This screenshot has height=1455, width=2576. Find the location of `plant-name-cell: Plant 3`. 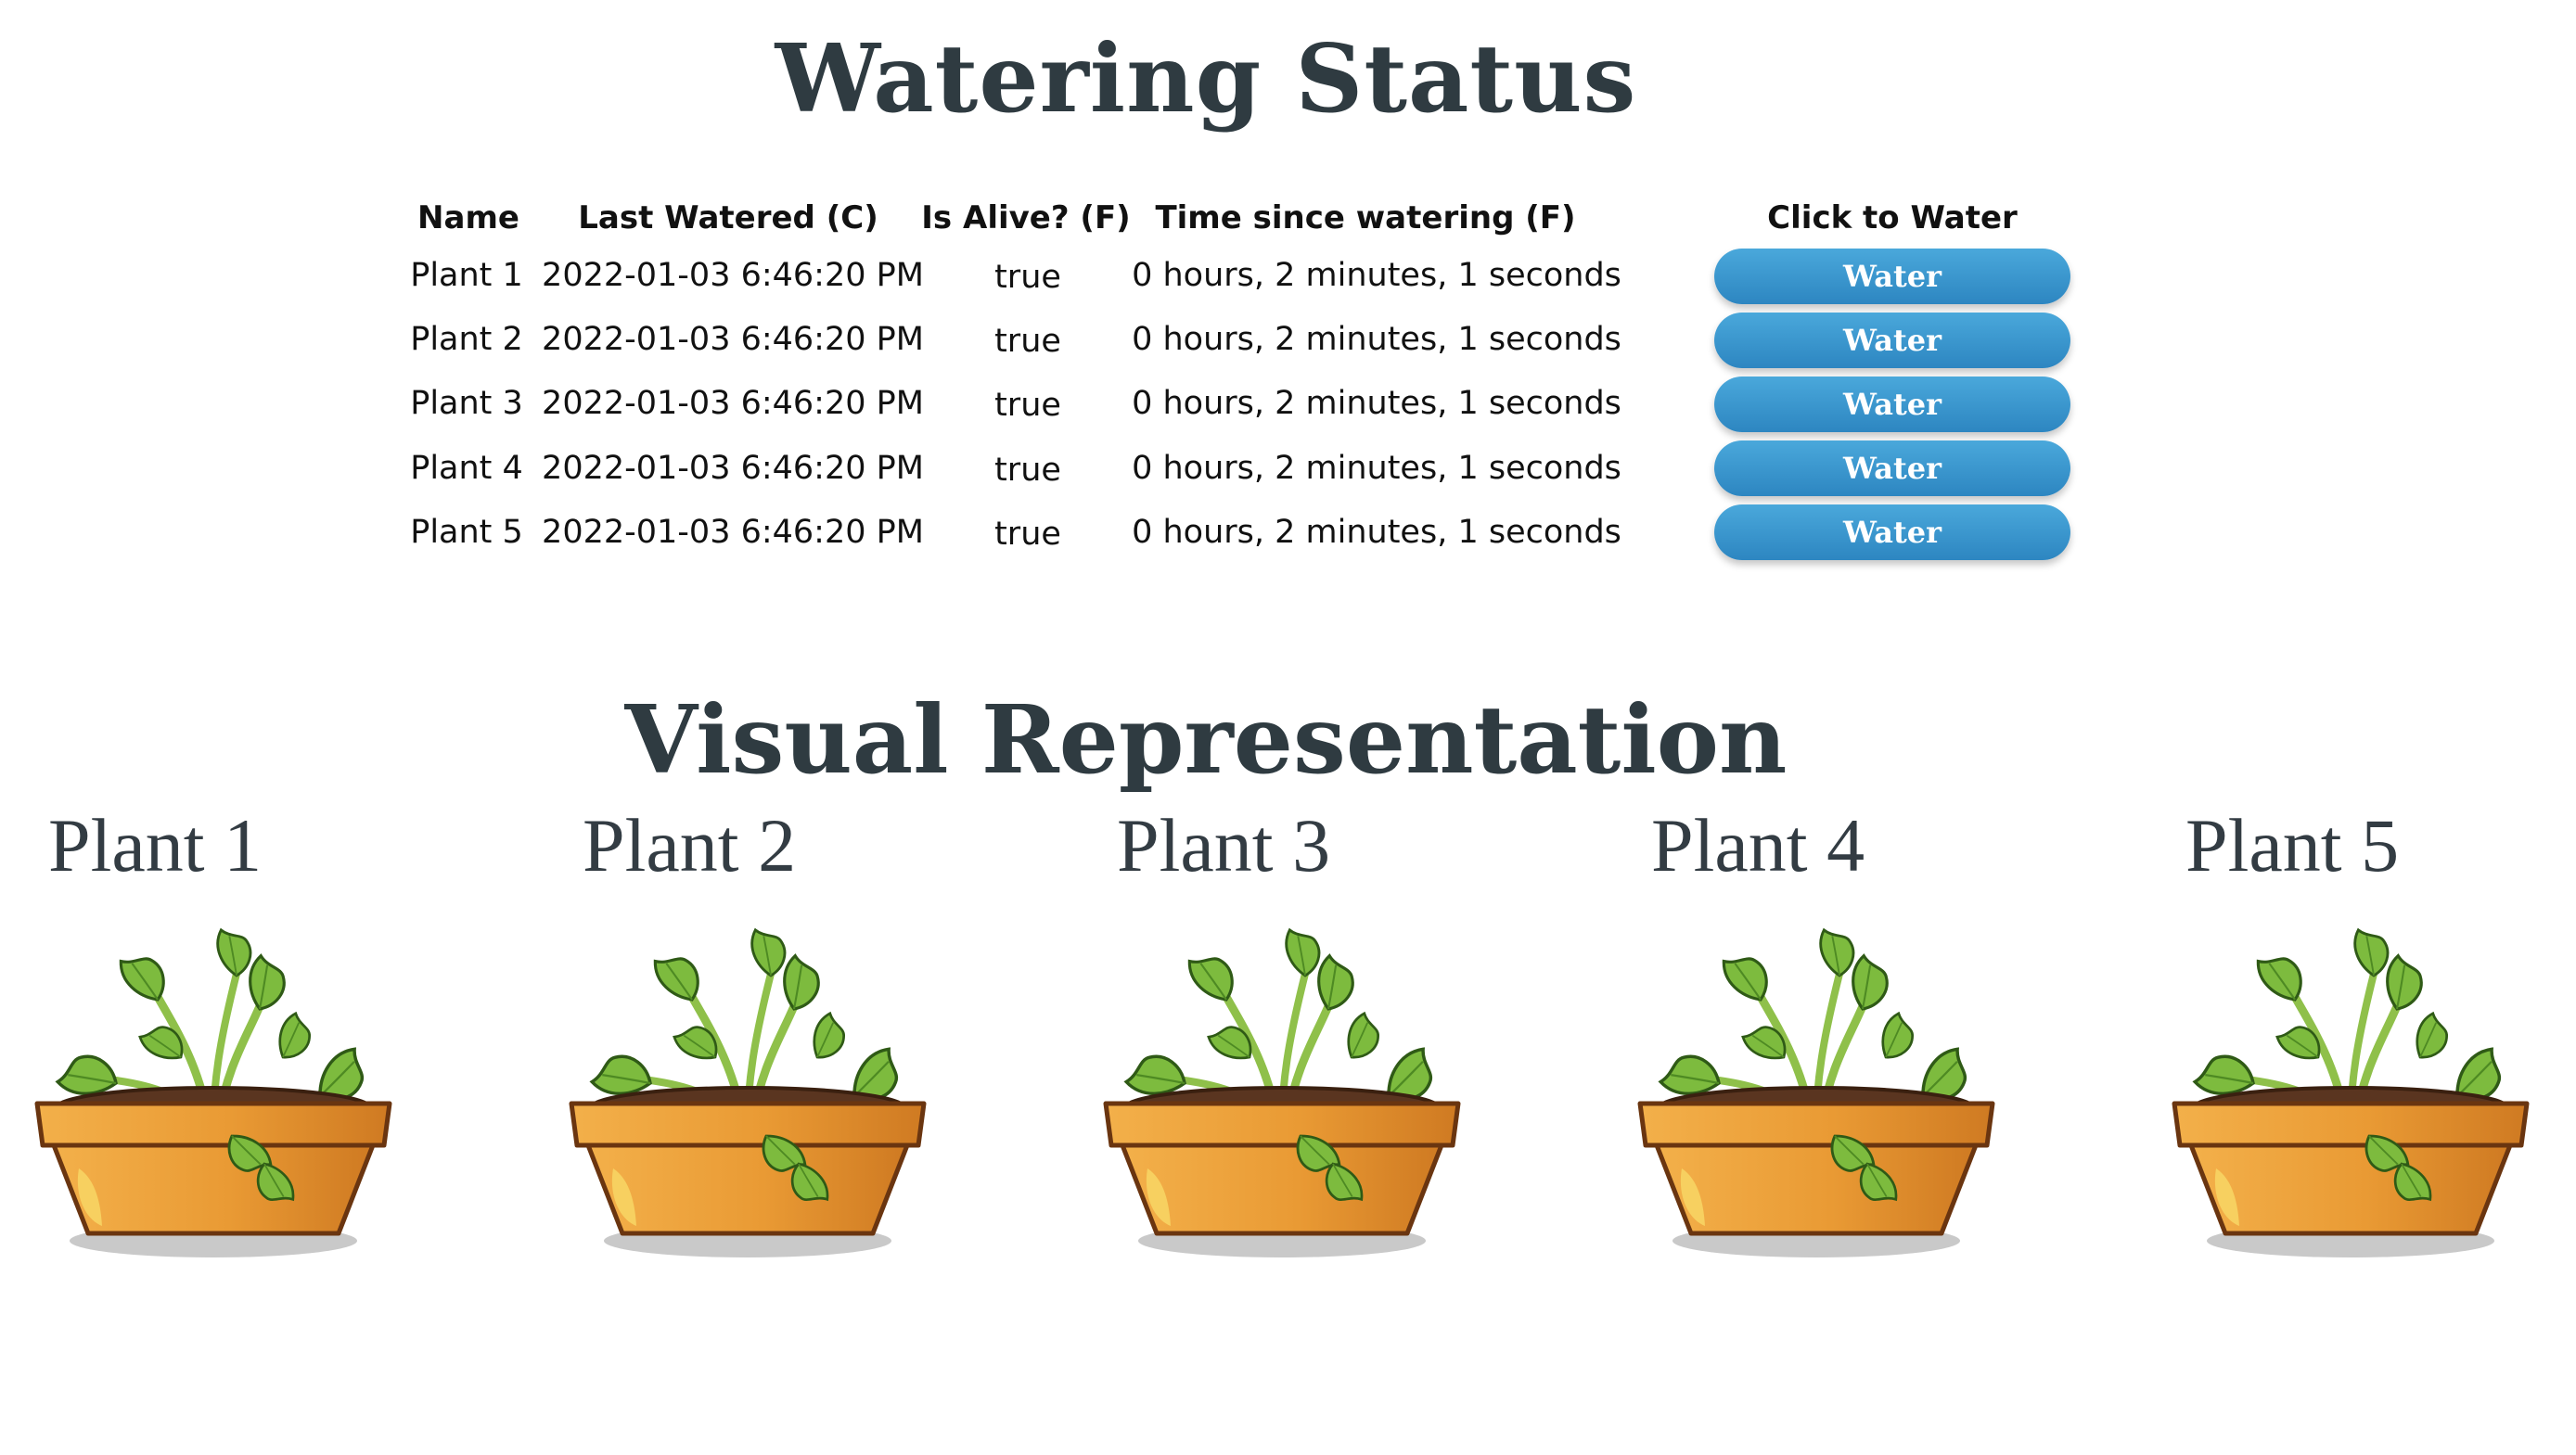

plant-name-cell: Plant 3 is located at coordinates (466, 403).